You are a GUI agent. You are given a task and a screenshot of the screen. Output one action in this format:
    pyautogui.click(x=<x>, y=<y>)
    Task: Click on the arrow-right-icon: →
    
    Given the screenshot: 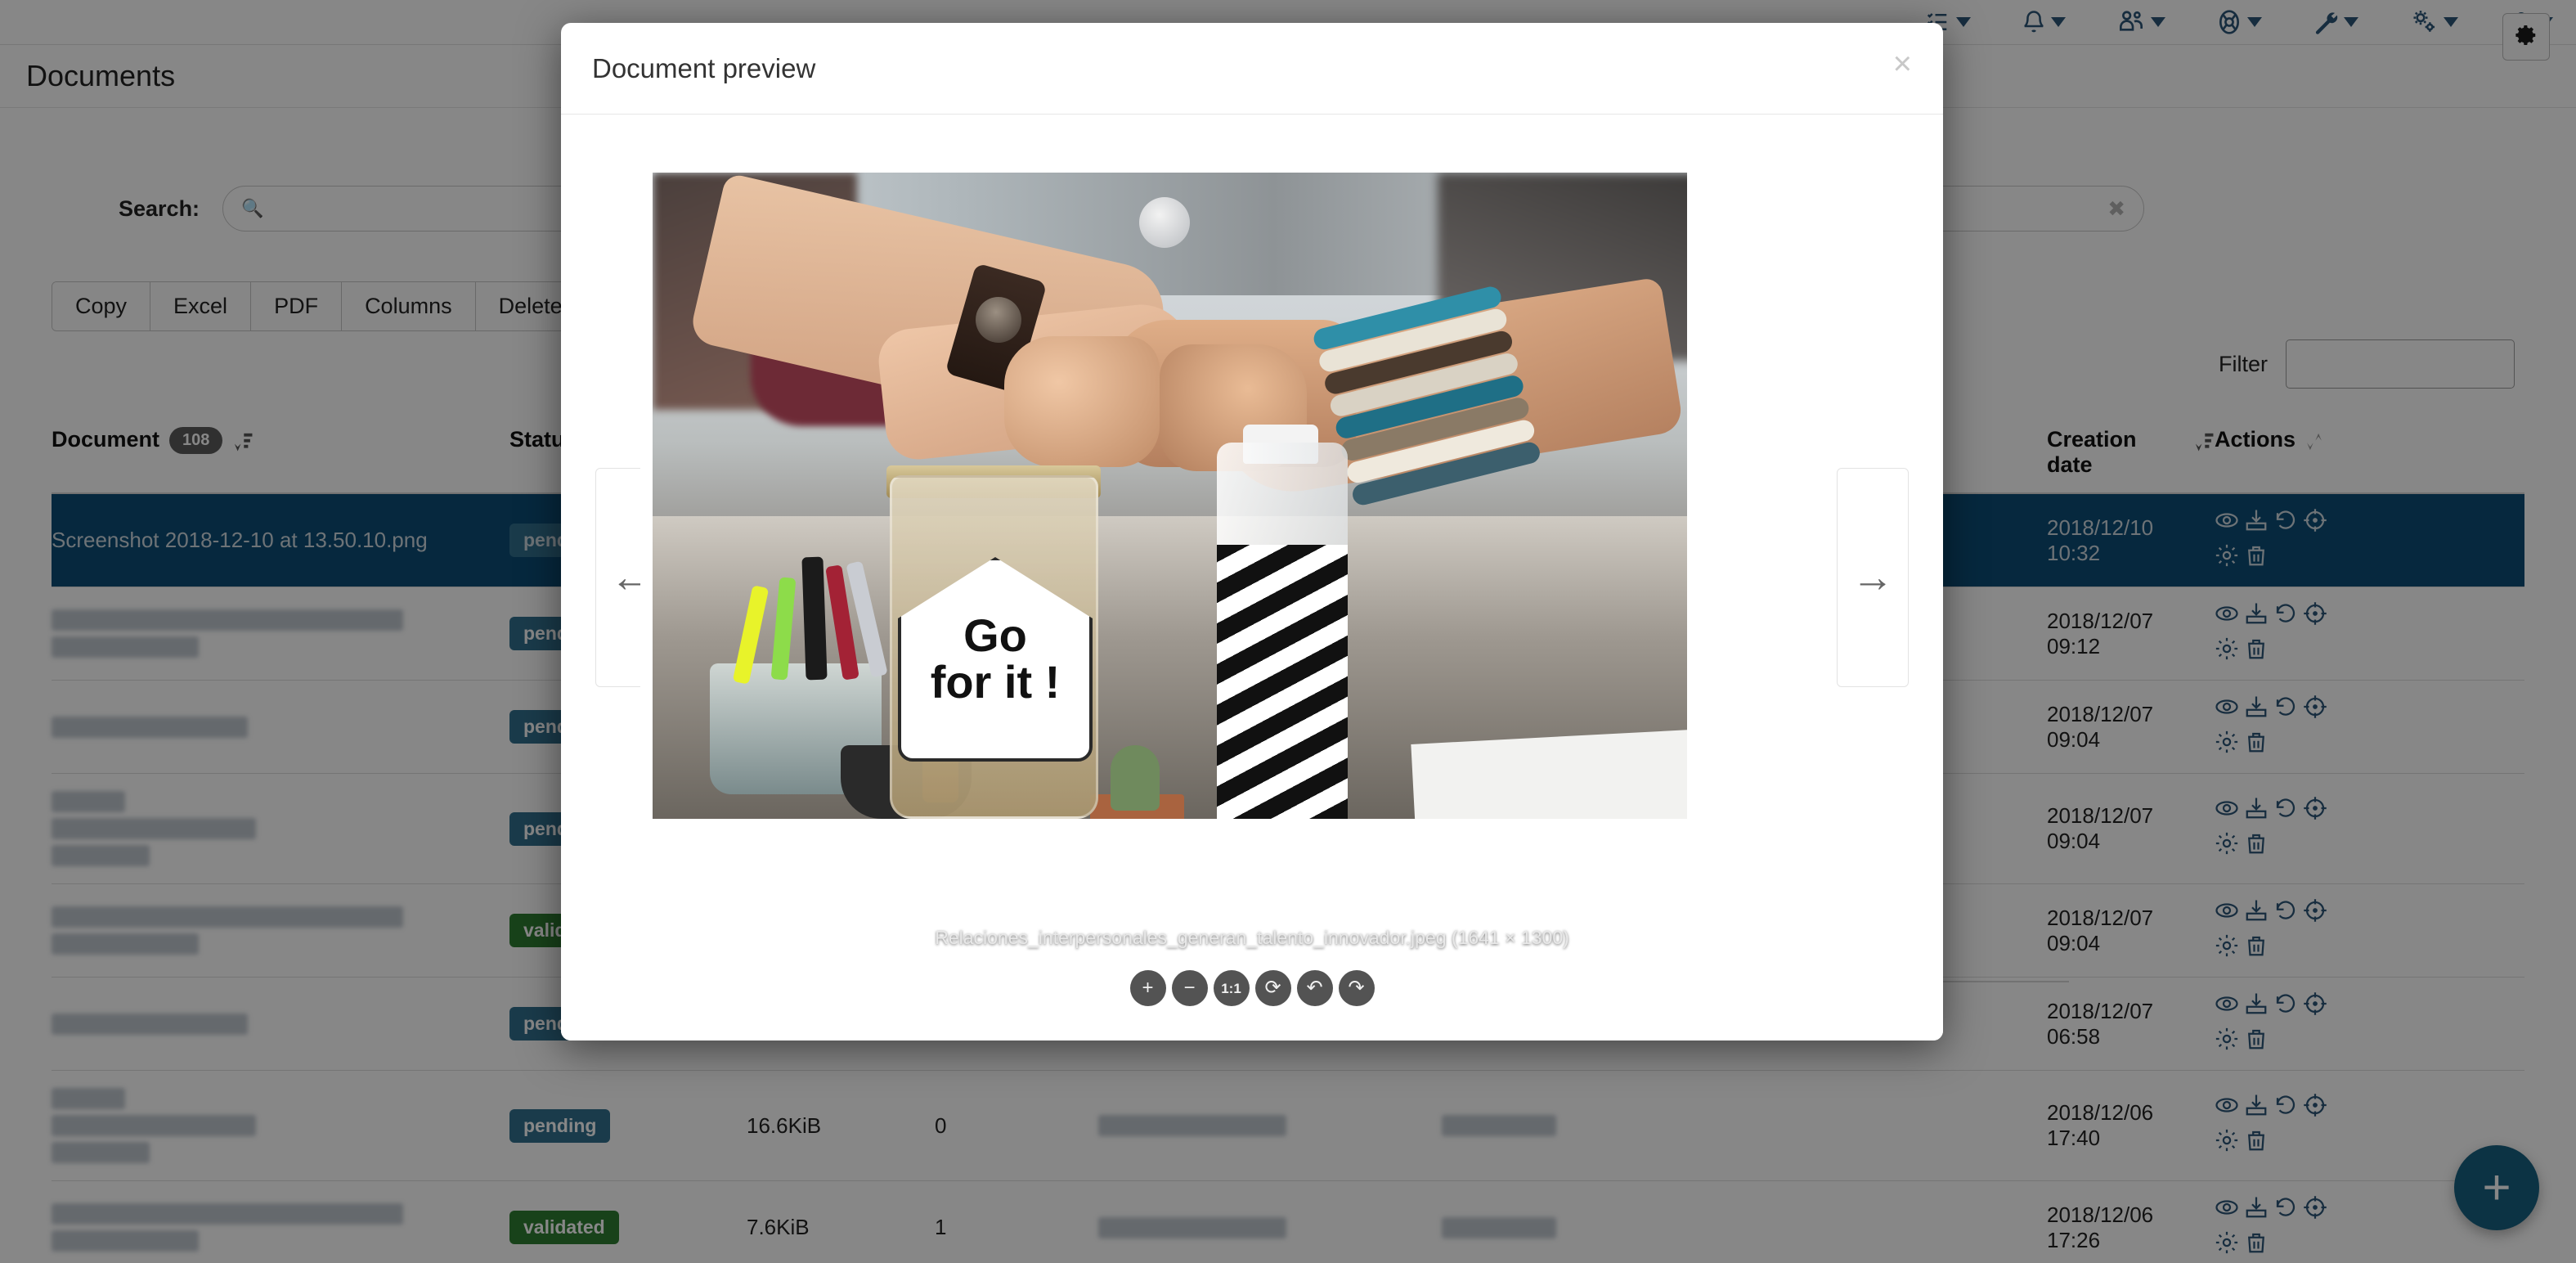 What is the action you would take?
    pyautogui.click(x=1873, y=577)
    